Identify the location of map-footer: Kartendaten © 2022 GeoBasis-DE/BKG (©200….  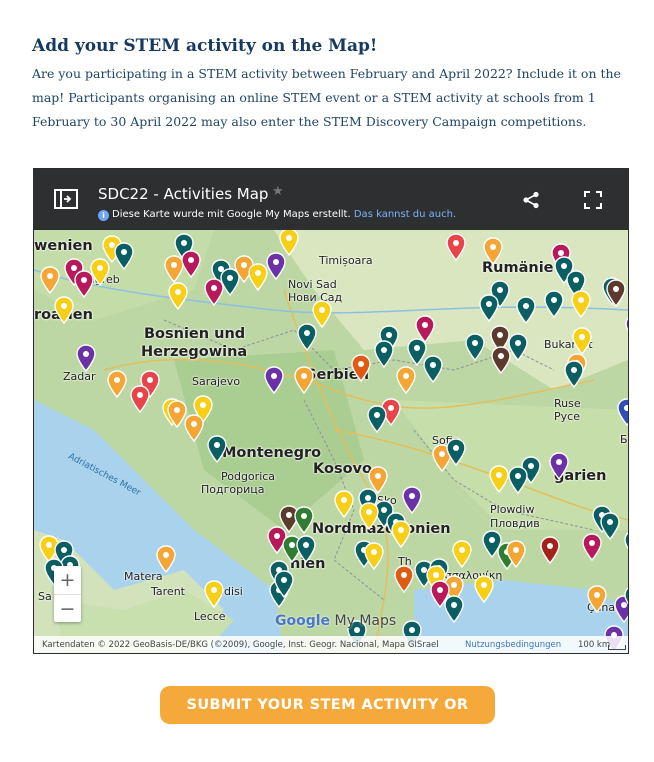
(331, 644).